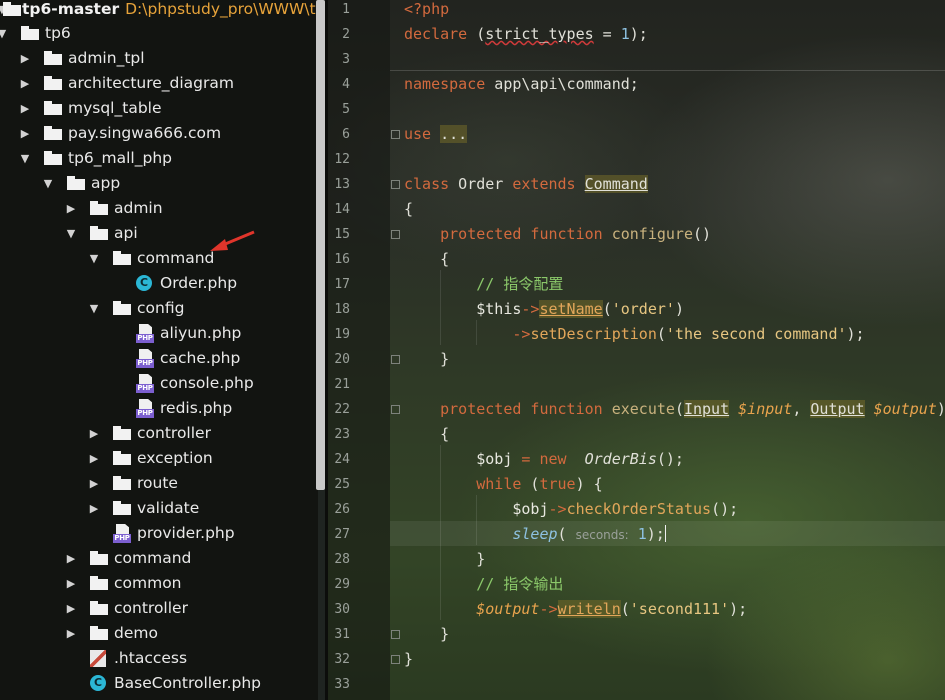 The image size is (945, 700). I want to click on line-number: 12, so click(342, 159).